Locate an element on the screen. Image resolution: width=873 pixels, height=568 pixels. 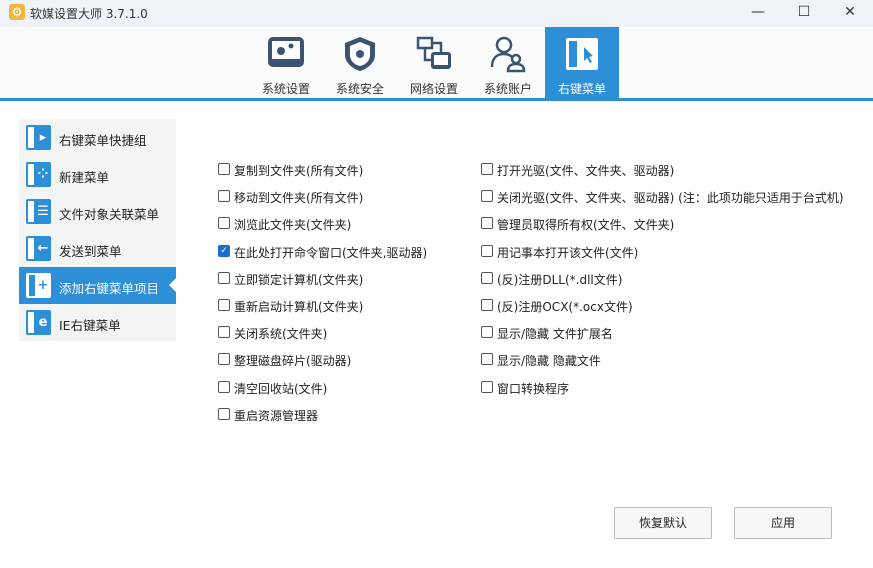
sidebar-item-new-menu: ⁘ 新建菜单 is located at coordinates (97, 174).